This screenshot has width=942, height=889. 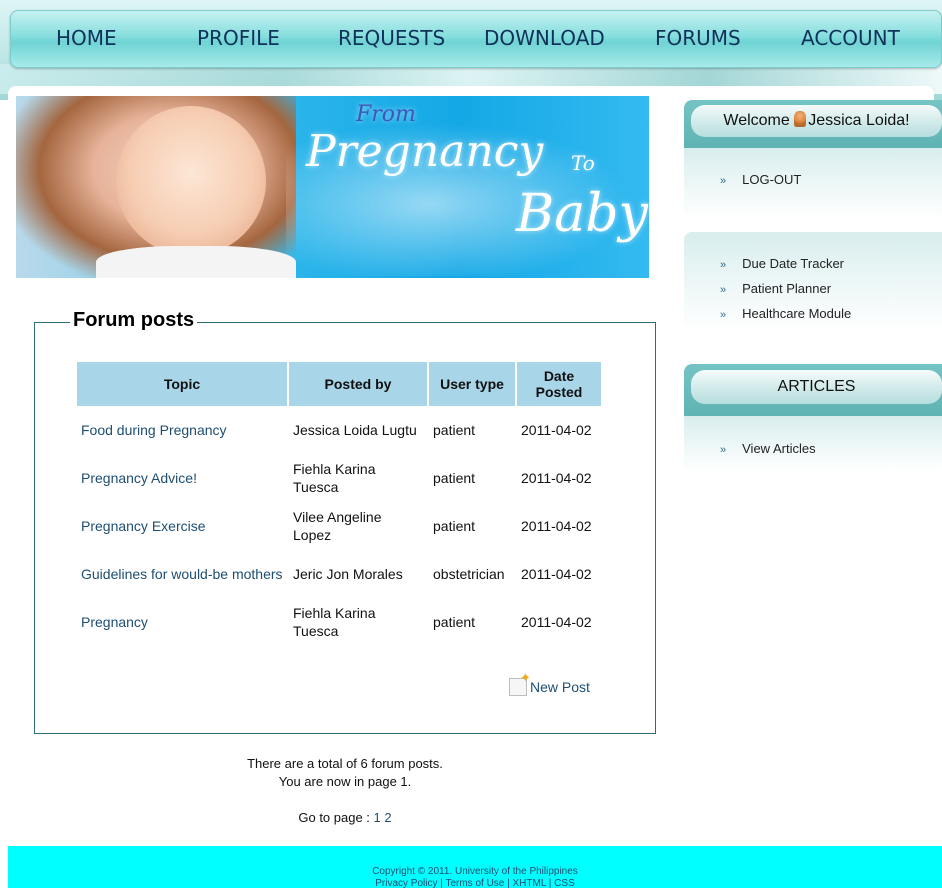 What do you see at coordinates (238, 38) in the screenshot?
I see `nav-profile: PROFILE` at bounding box center [238, 38].